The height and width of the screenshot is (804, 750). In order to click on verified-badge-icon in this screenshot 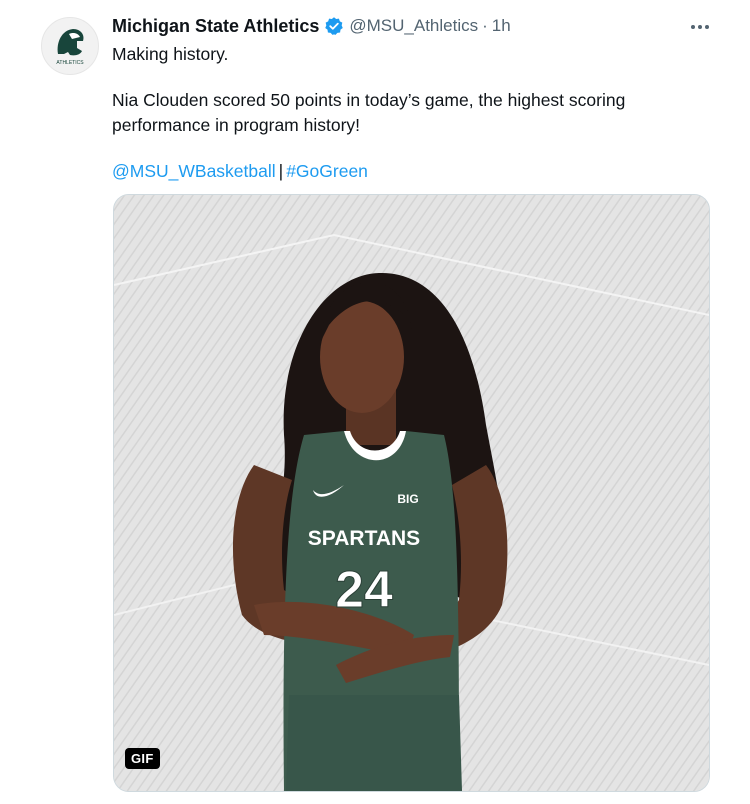, I will do `click(334, 26)`.